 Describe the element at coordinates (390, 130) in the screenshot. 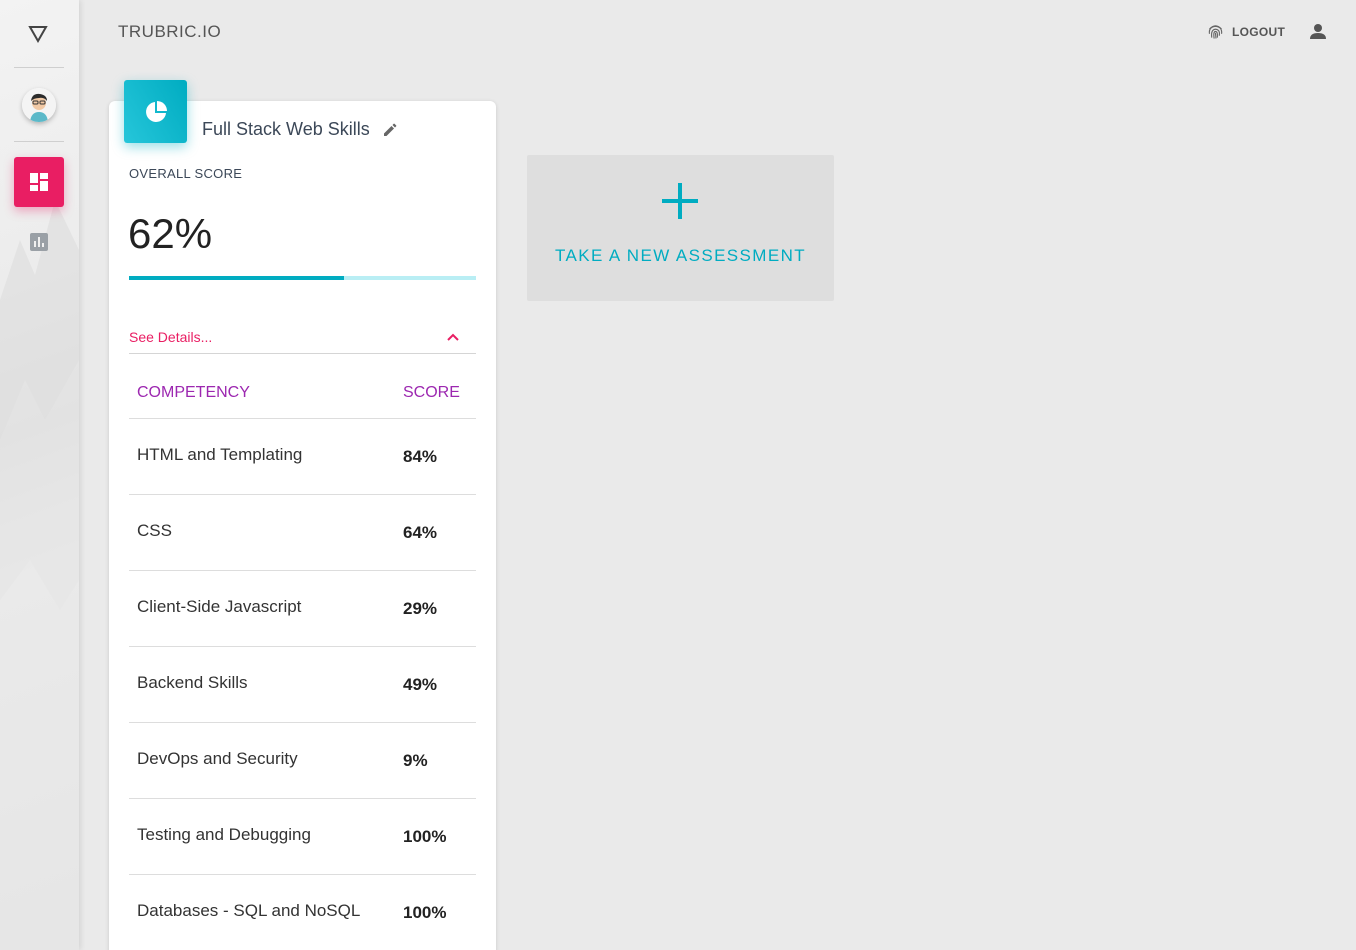

I see `edit-icon` at that location.